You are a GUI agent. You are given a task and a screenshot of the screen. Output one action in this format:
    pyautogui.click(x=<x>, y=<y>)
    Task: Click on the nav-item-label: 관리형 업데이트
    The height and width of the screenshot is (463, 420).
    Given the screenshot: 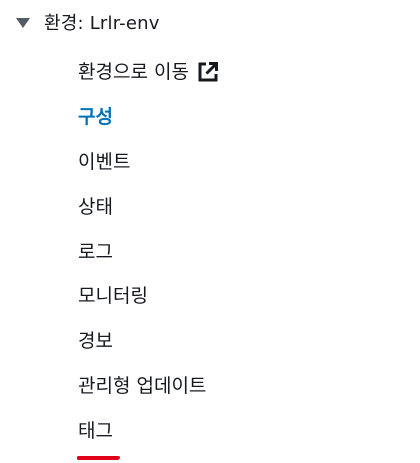 What is the action you would take?
    pyautogui.click(x=142, y=385)
    